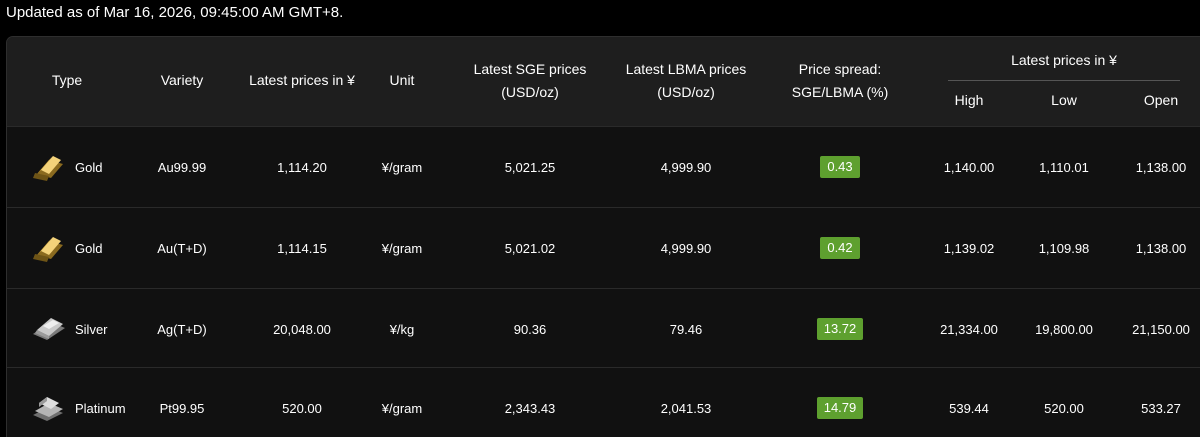  I want to click on cell-high: 539.44, so click(969, 402).